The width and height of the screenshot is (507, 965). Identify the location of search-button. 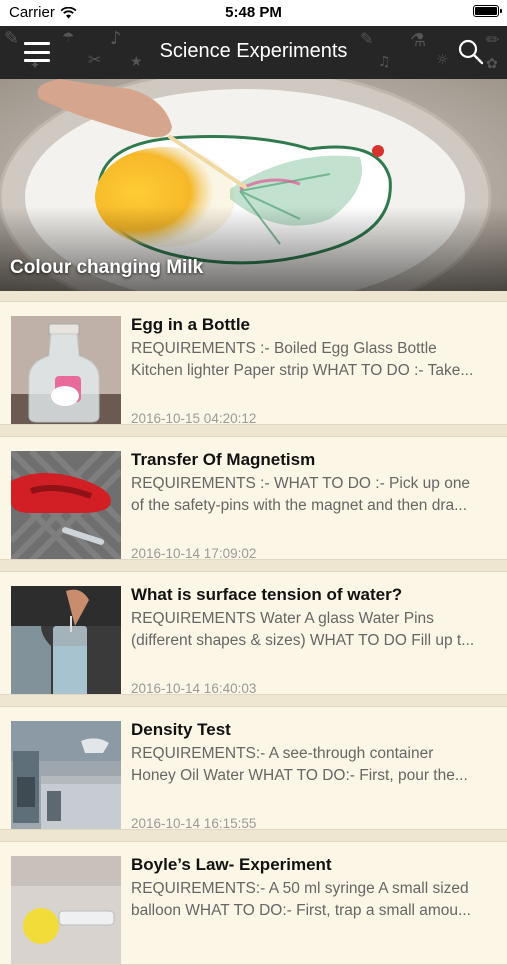
(471, 52).